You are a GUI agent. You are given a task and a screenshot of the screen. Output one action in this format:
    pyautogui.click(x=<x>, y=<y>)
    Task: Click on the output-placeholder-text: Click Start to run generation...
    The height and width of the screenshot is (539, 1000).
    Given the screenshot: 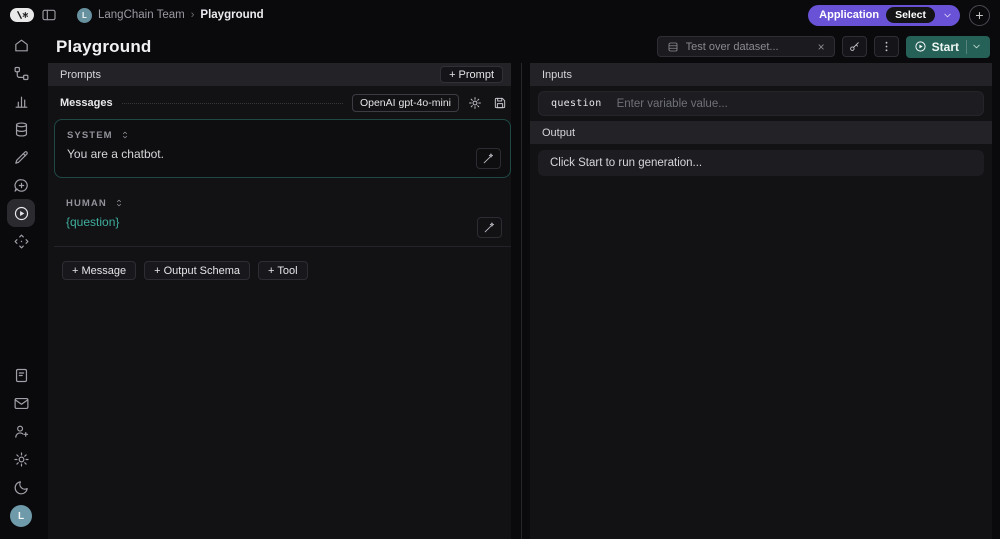 What is the action you would take?
    pyautogui.click(x=626, y=163)
    